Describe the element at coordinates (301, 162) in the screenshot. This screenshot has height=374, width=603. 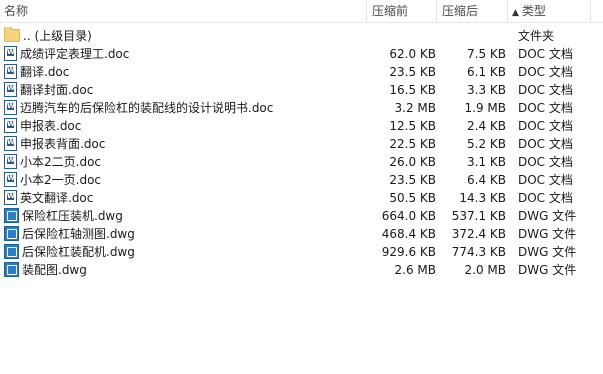
I see `file-row: 小本2二页.doc 26.0 KB 3.1 KB DOC 文档` at that location.